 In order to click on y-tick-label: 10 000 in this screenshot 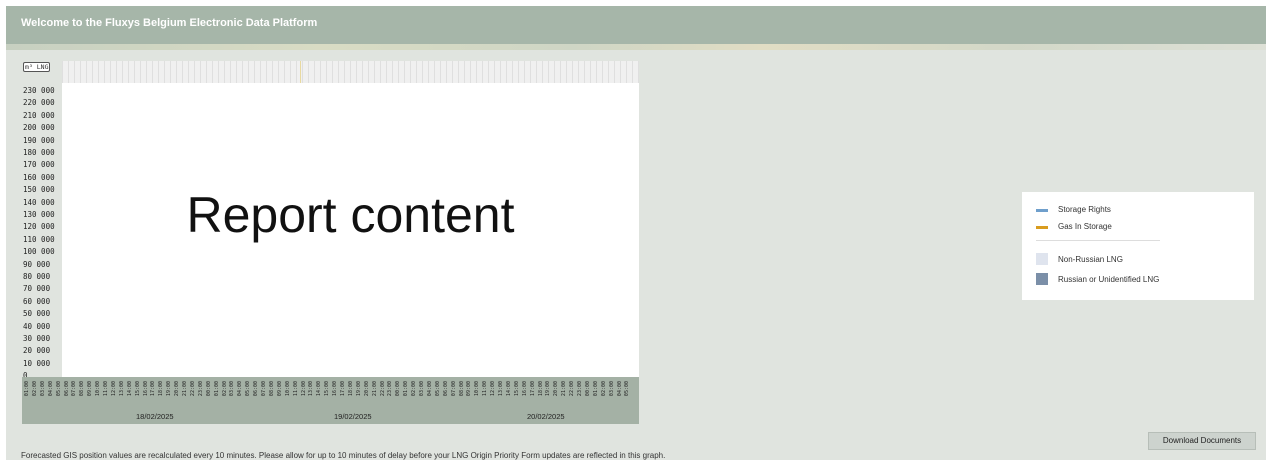, I will do `click(37, 363)`.